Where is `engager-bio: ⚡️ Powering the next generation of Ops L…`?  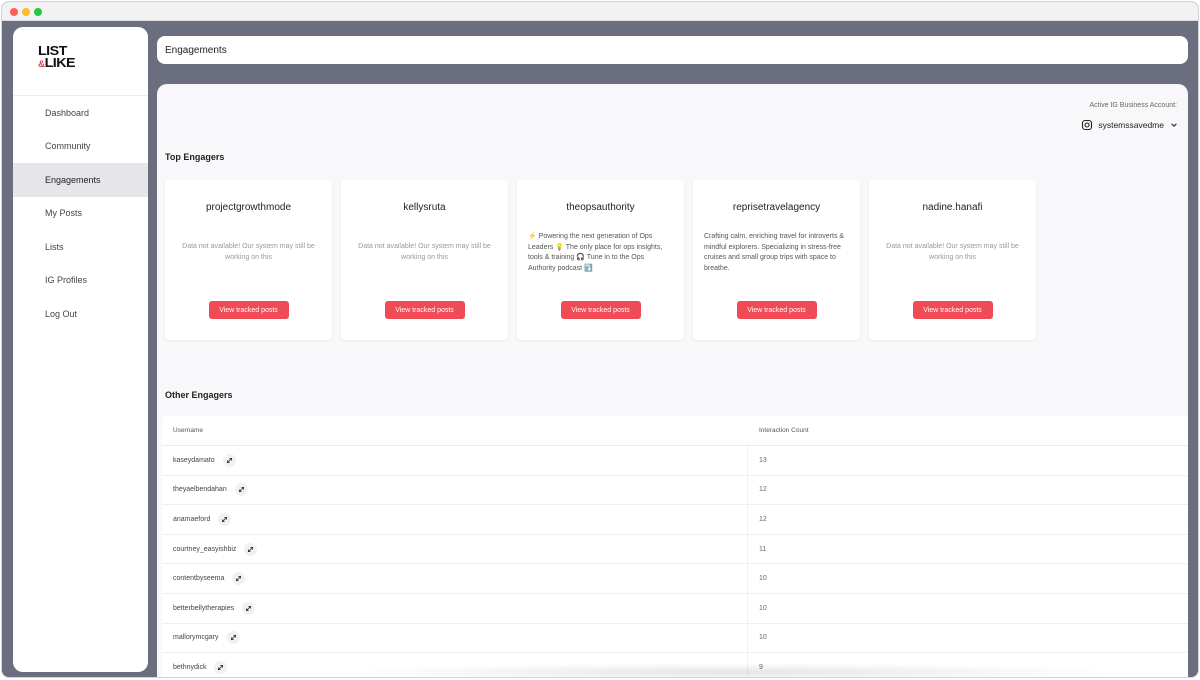
engager-bio: ⚡️ Powering the next generation of Ops L… is located at coordinates (595, 252).